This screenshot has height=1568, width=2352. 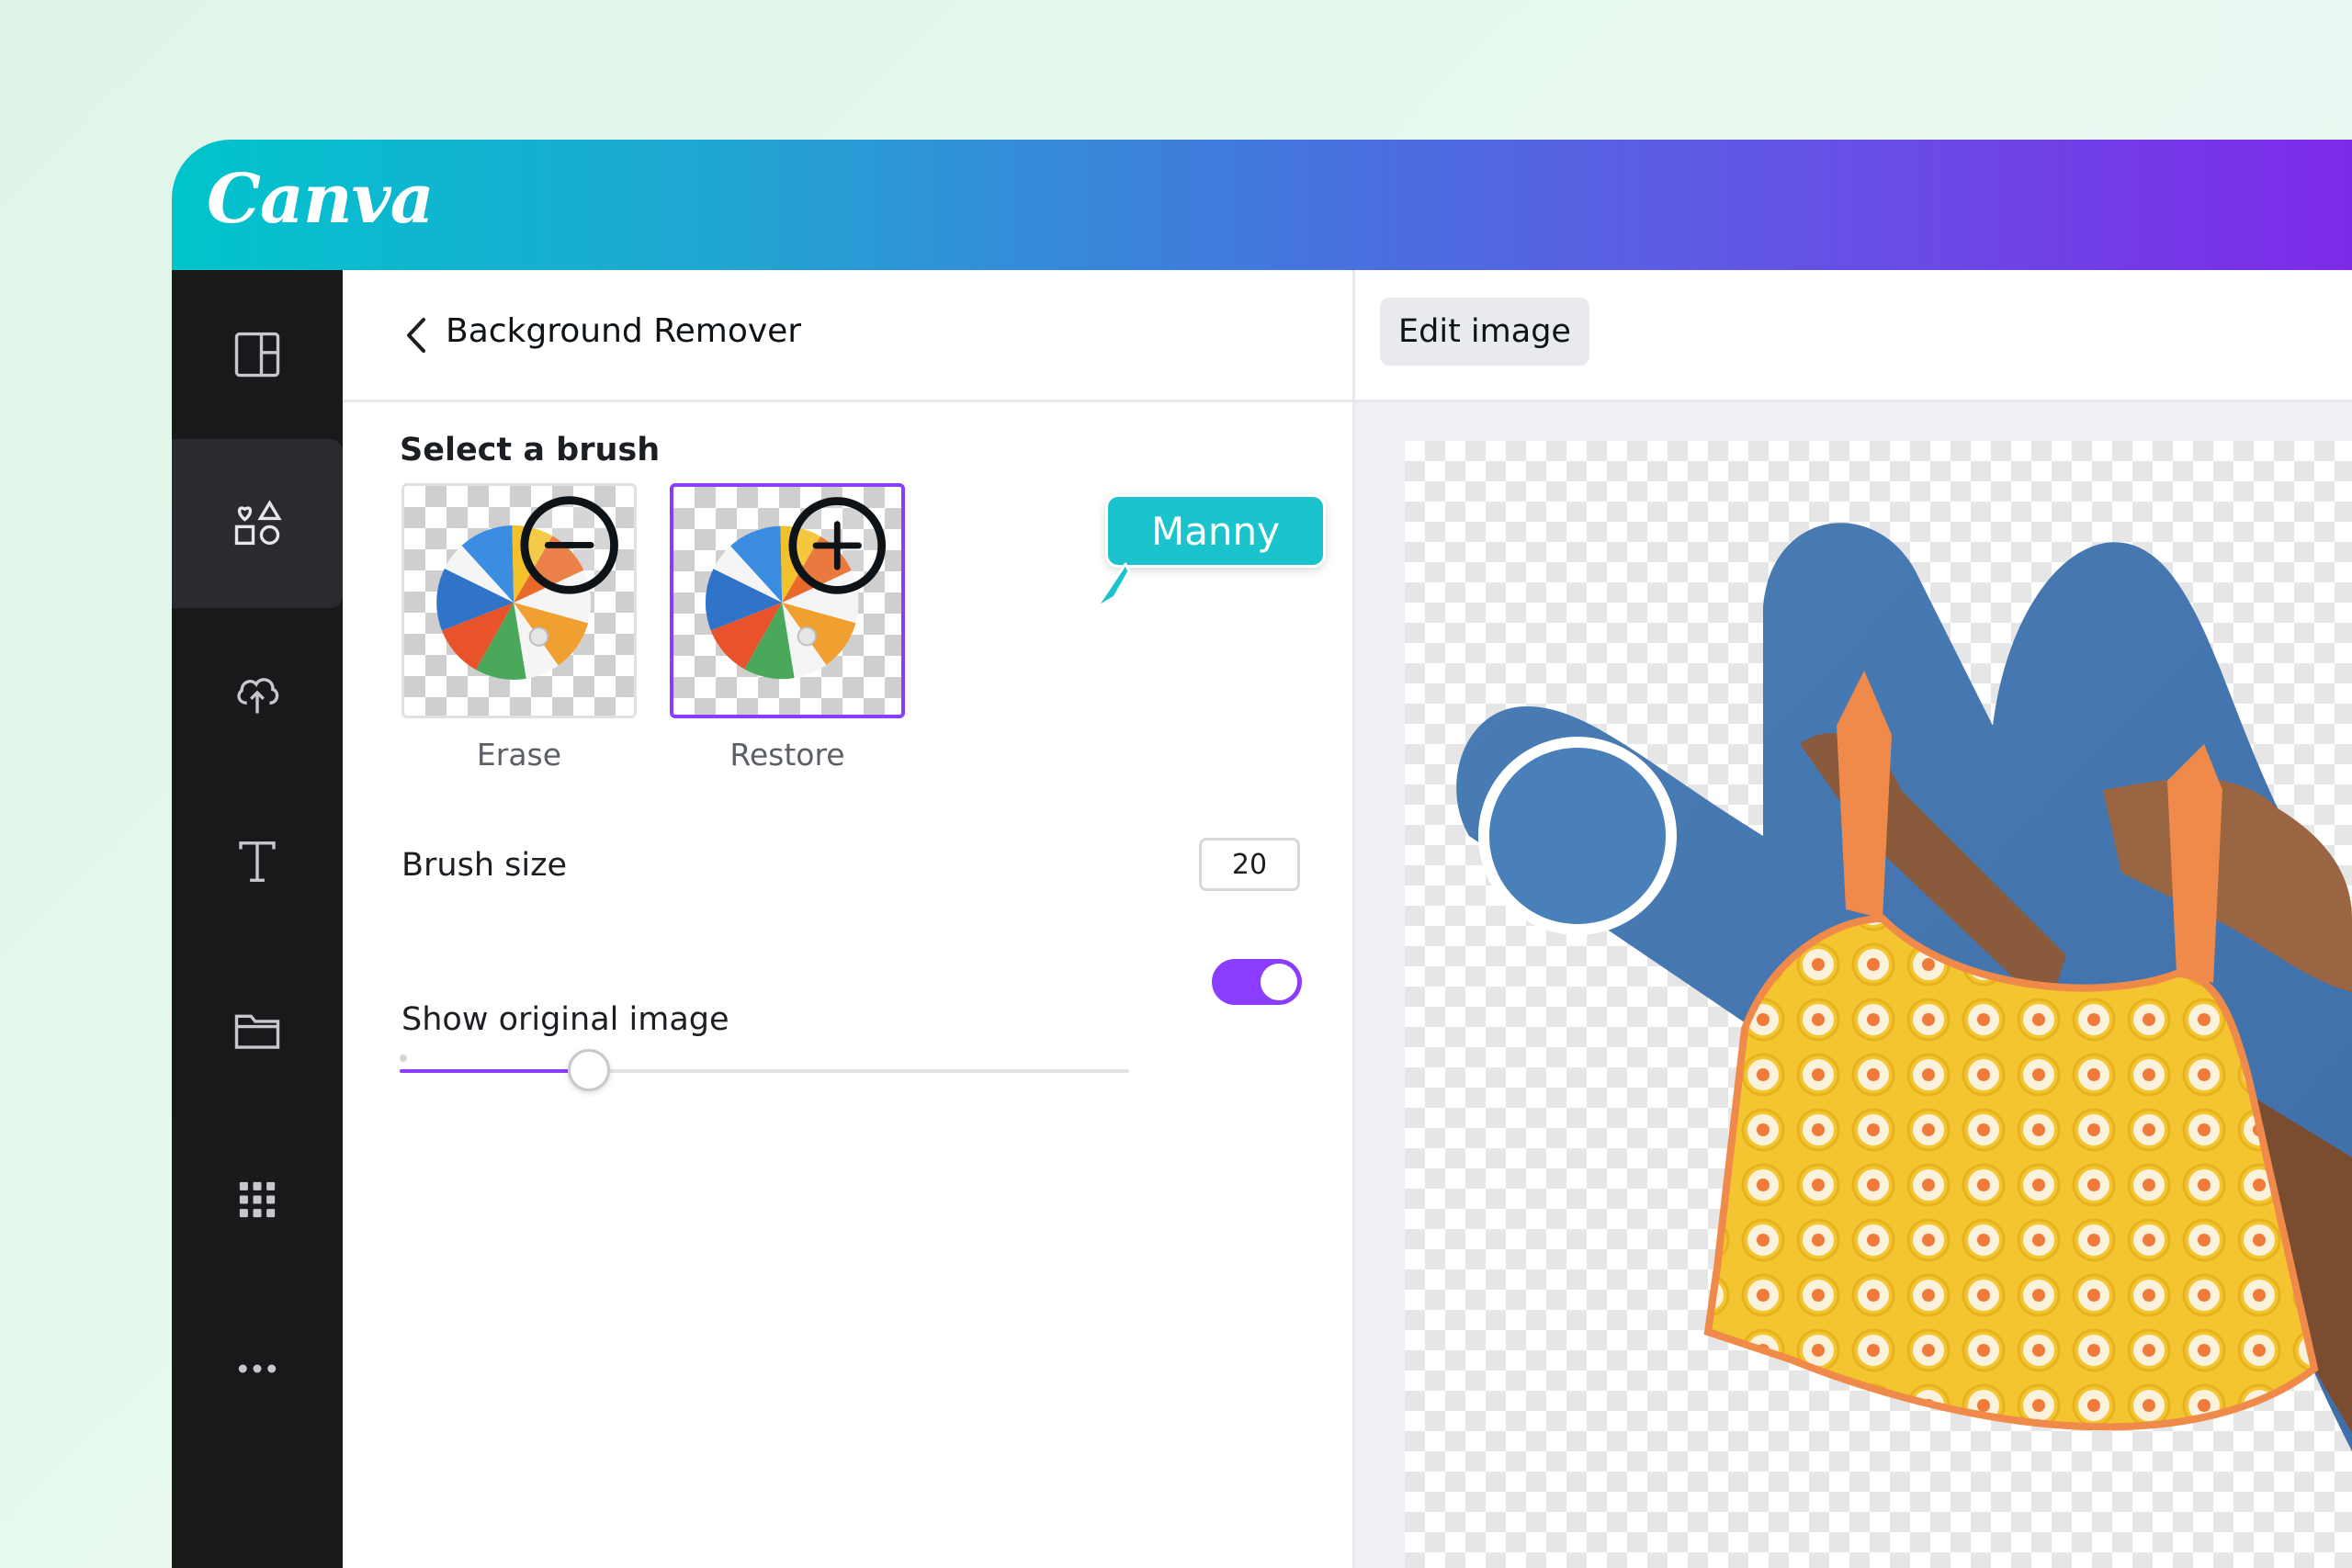 I want to click on cursor-pointer-icon, so click(x=1112, y=586).